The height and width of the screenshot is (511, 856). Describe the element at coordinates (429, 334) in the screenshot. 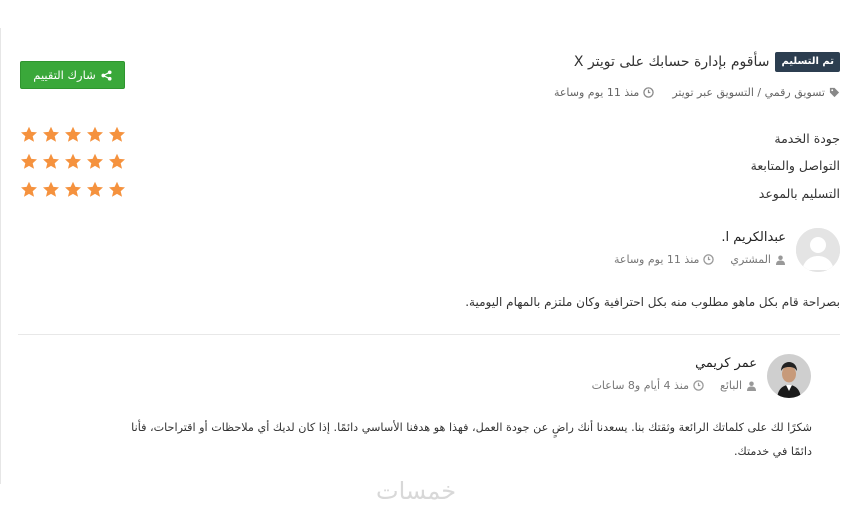

I see `divider` at that location.